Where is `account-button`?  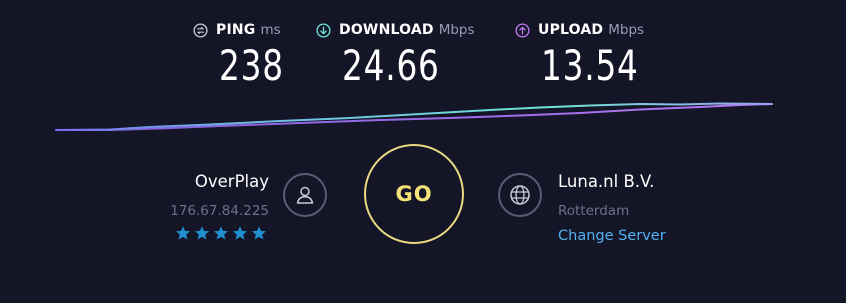
account-button is located at coordinates (305, 195).